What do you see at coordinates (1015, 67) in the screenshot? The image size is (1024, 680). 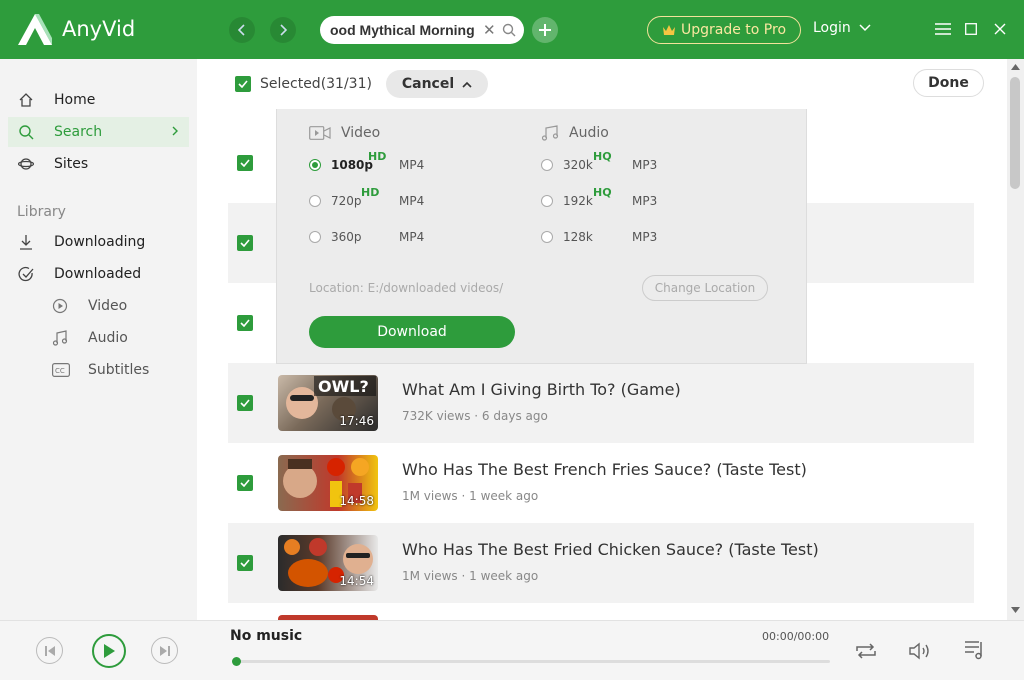 I see `scroll-up-icon` at bounding box center [1015, 67].